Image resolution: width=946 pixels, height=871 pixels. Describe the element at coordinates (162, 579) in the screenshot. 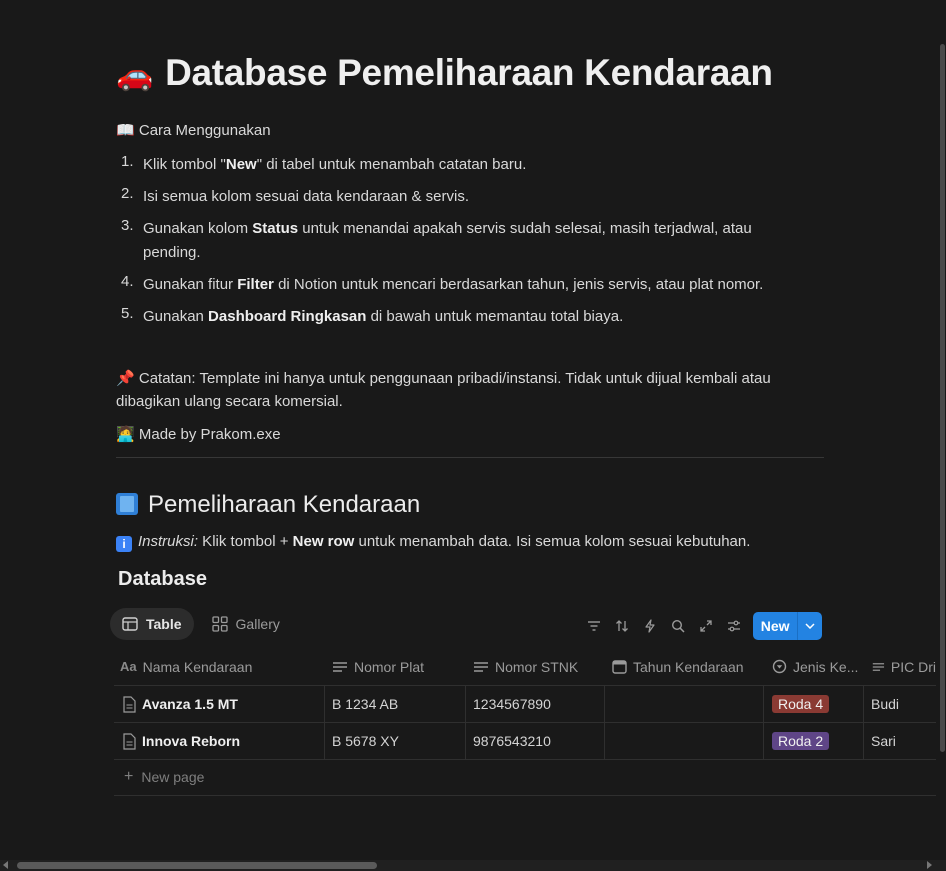

I see `database-title: Database` at that location.